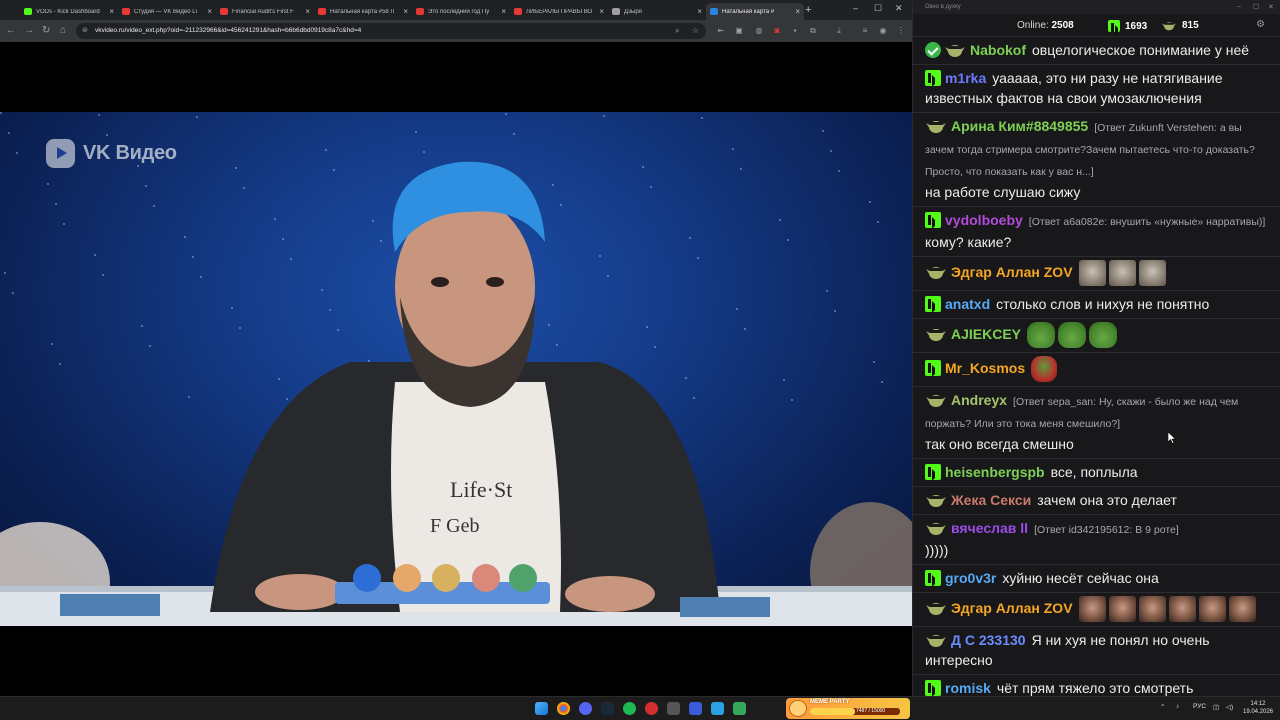  What do you see at coordinates (965, 78) in the screenshot?
I see `chat-username: m1rka` at bounding box center [965, 78].